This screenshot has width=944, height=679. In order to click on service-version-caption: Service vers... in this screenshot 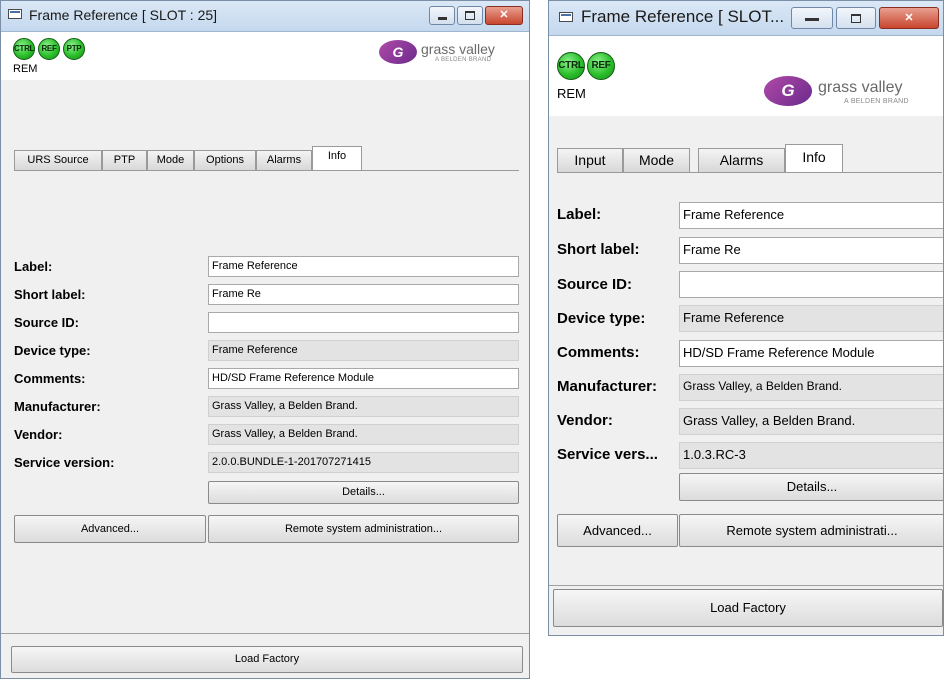, I will do `click(607, 454)`.